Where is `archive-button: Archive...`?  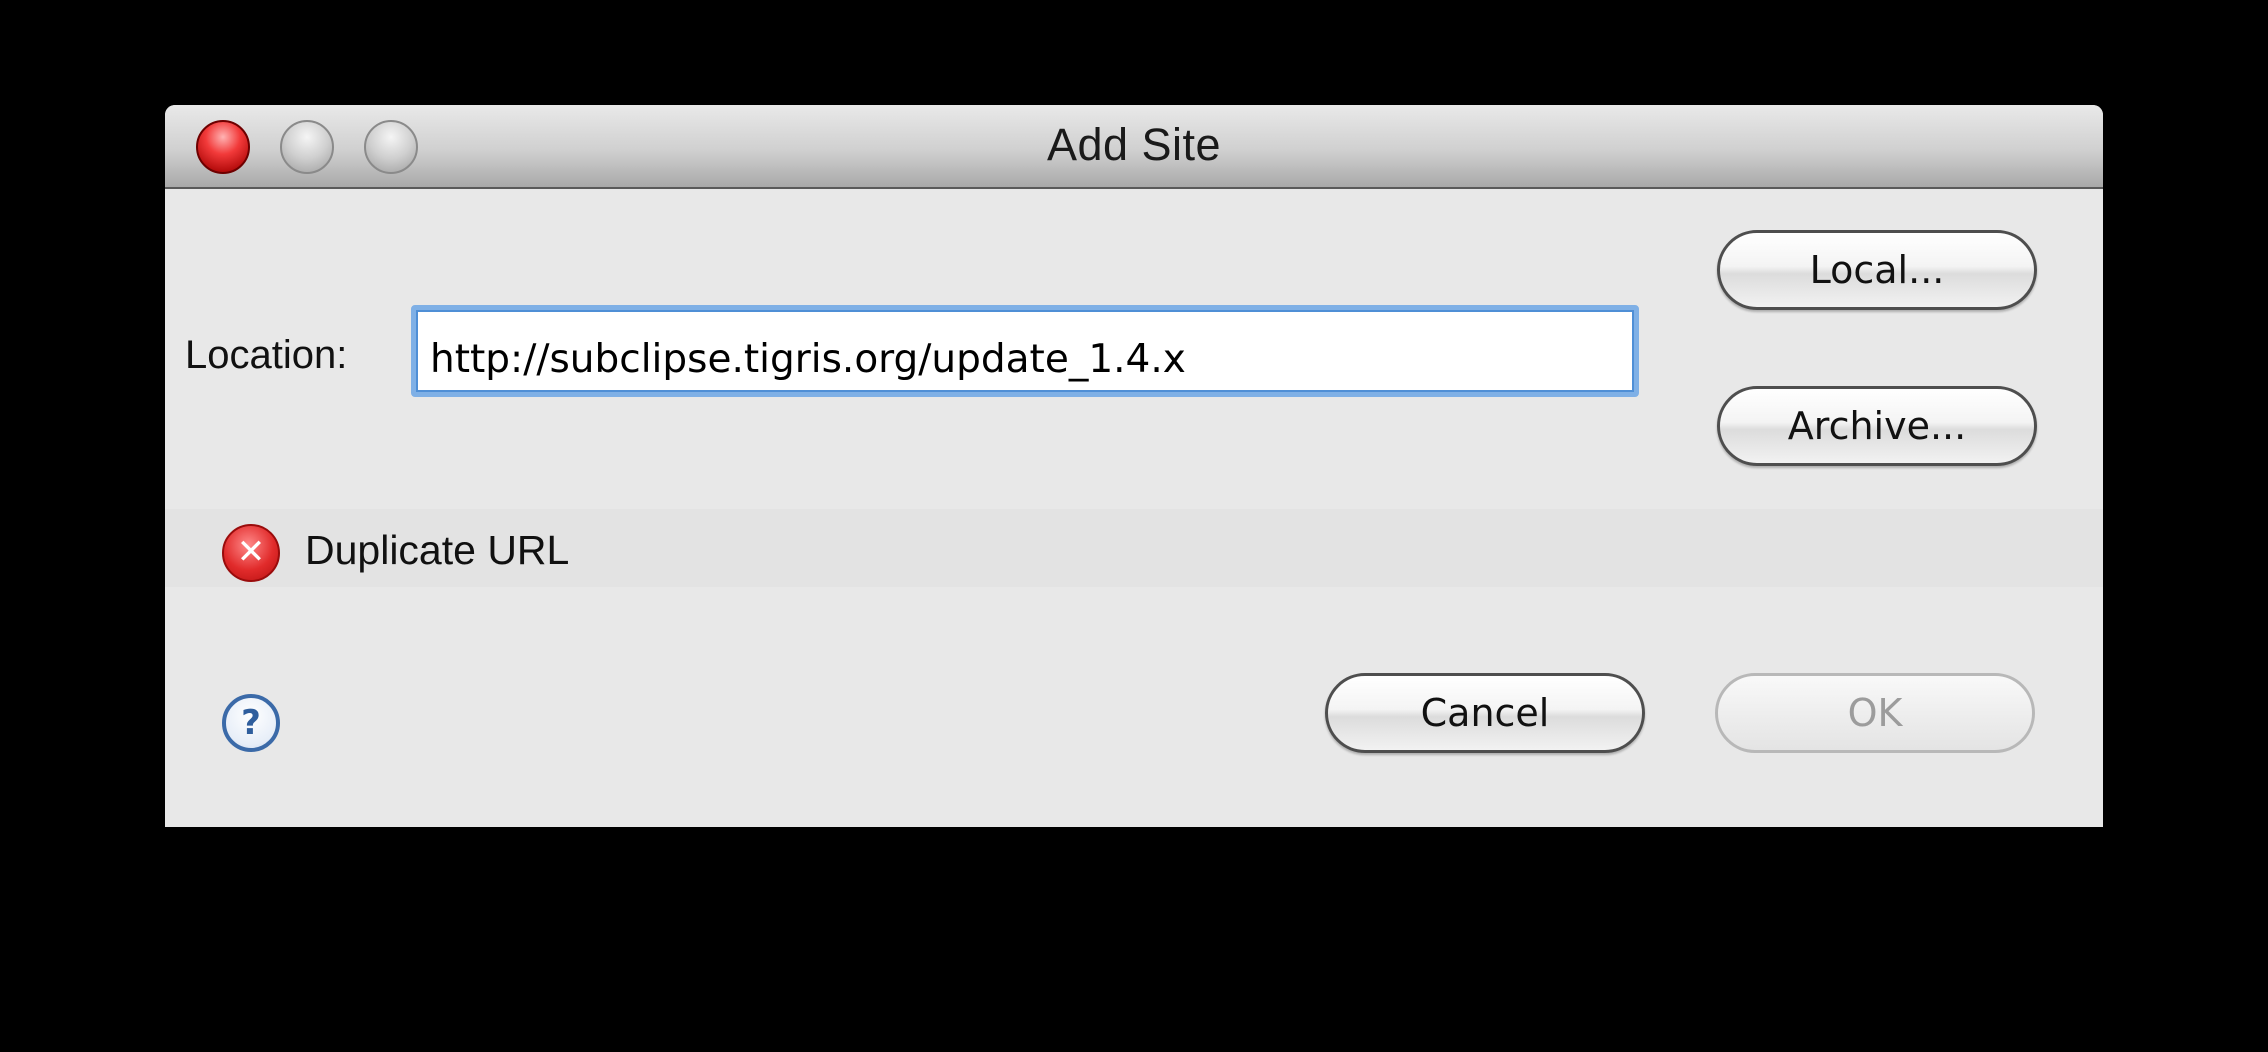 archive-button: Archive... is located at coordinates (1877, 426).